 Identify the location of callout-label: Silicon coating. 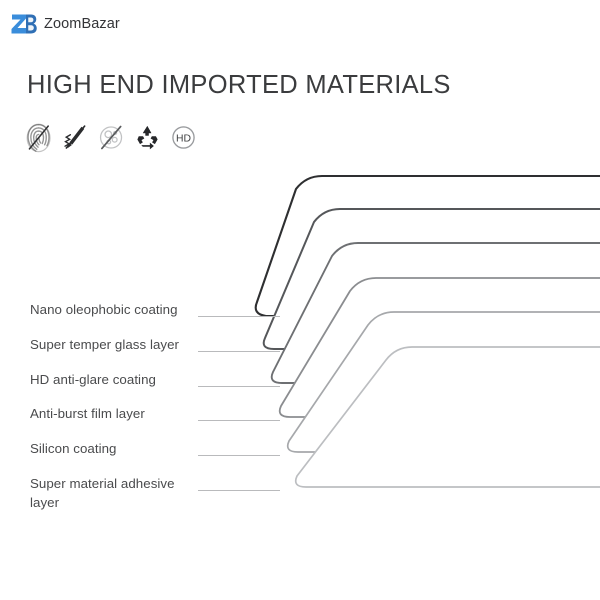
(73, 448).